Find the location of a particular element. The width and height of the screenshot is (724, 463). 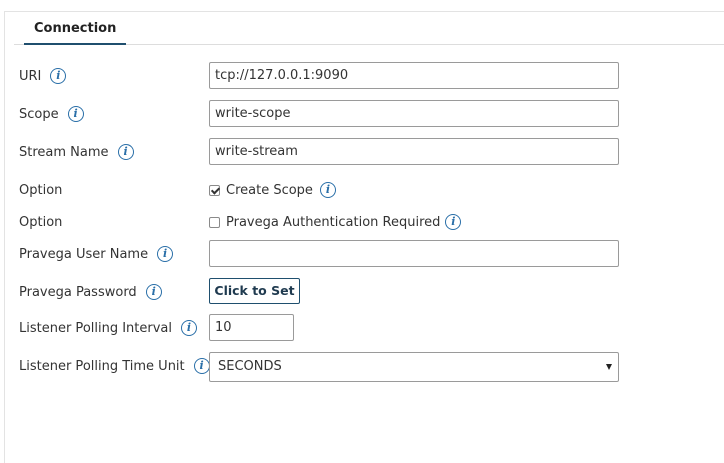

polling-interval-label: Listener Polling Interval is located at coordinates (96, 328).